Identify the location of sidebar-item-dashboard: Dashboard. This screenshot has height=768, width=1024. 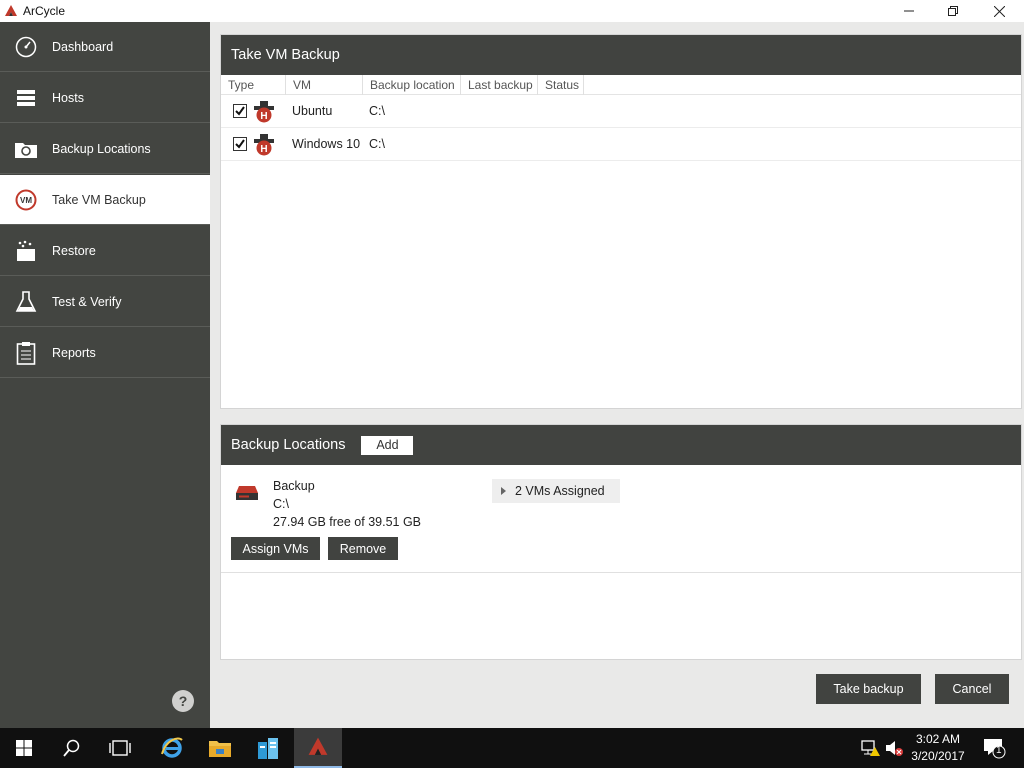
(105, 47).